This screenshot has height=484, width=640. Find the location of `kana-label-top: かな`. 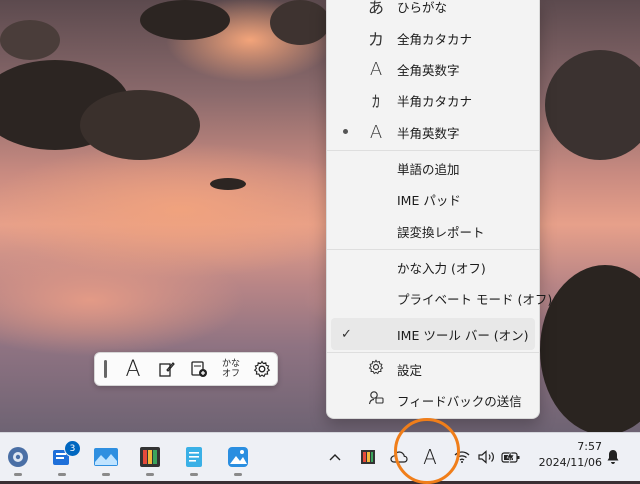

kana-label-top: かな is located at coordinates (230, 364).